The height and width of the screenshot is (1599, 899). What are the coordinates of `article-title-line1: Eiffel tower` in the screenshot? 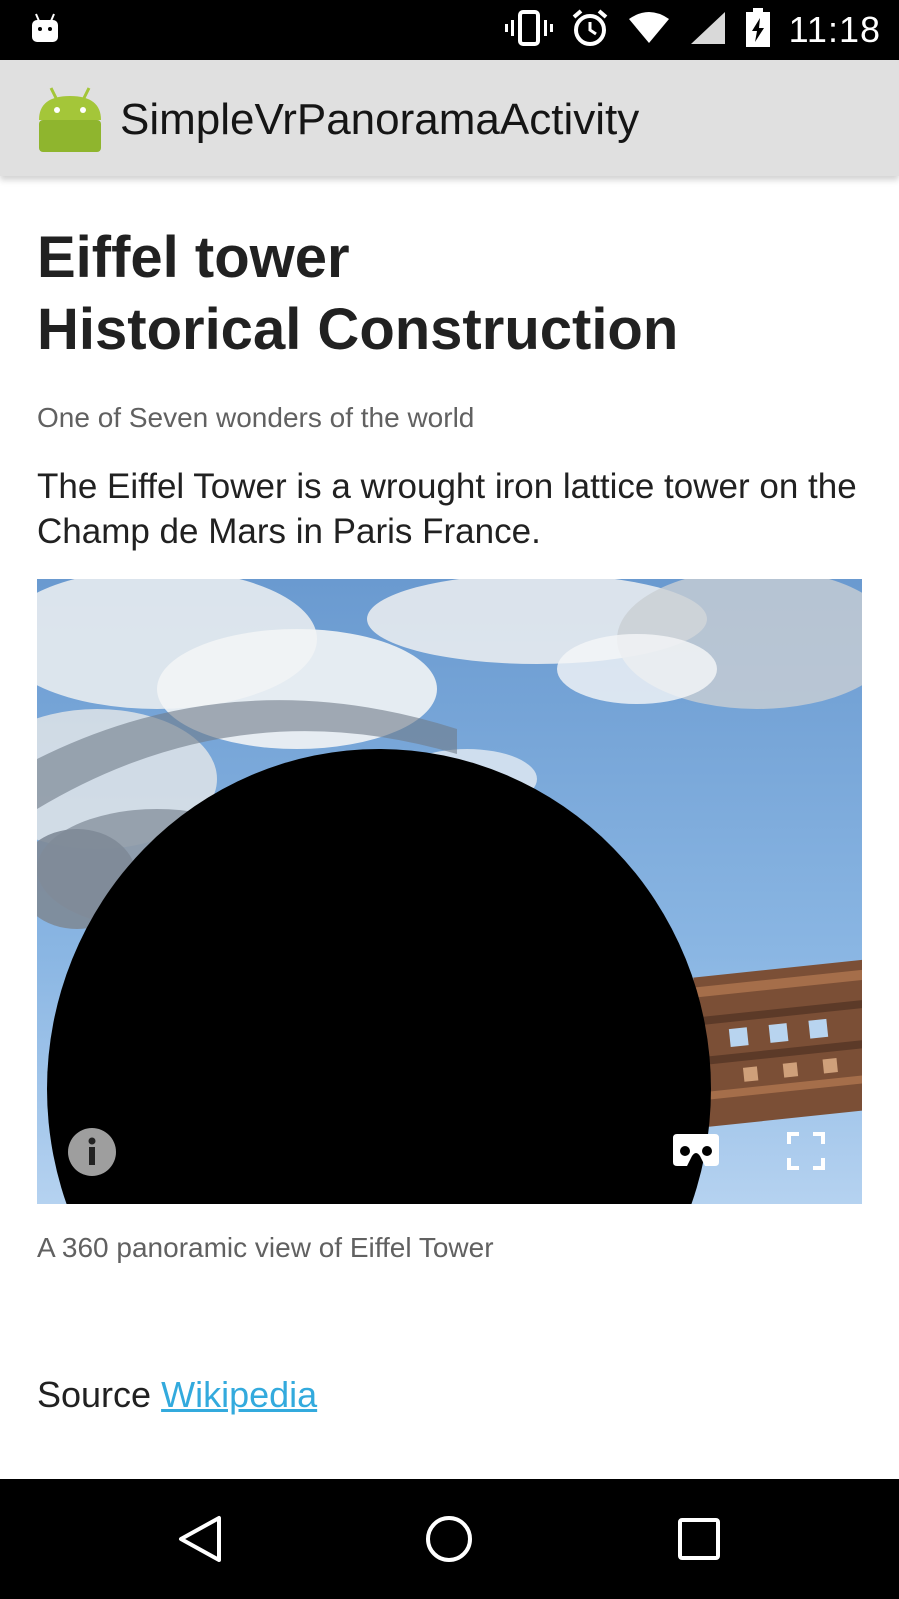 It's located at (193, 257).